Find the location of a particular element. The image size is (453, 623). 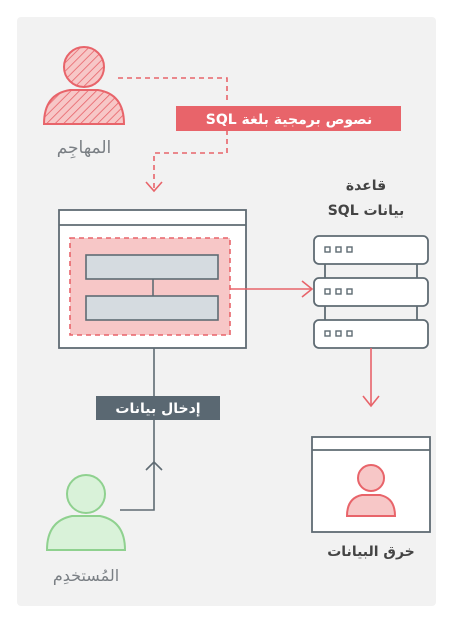

user-icon is located at coordinates (86, 512).